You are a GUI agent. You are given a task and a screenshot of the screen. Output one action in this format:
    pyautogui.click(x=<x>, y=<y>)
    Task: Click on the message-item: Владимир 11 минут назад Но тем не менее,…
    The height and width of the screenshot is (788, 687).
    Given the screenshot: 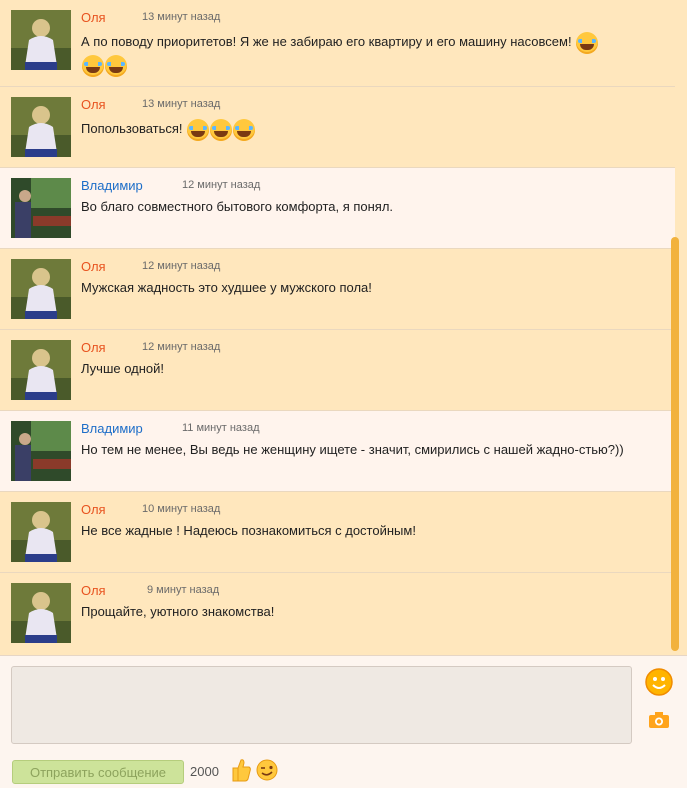 What is the action you would take?
    pyautogui.click(x=337, y=451)
    